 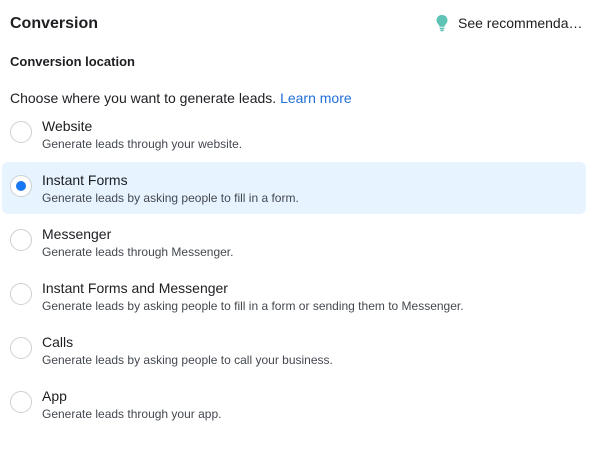 I want to click on helper-text: Choose where you want to generate leads., so click(x=143, y=98).